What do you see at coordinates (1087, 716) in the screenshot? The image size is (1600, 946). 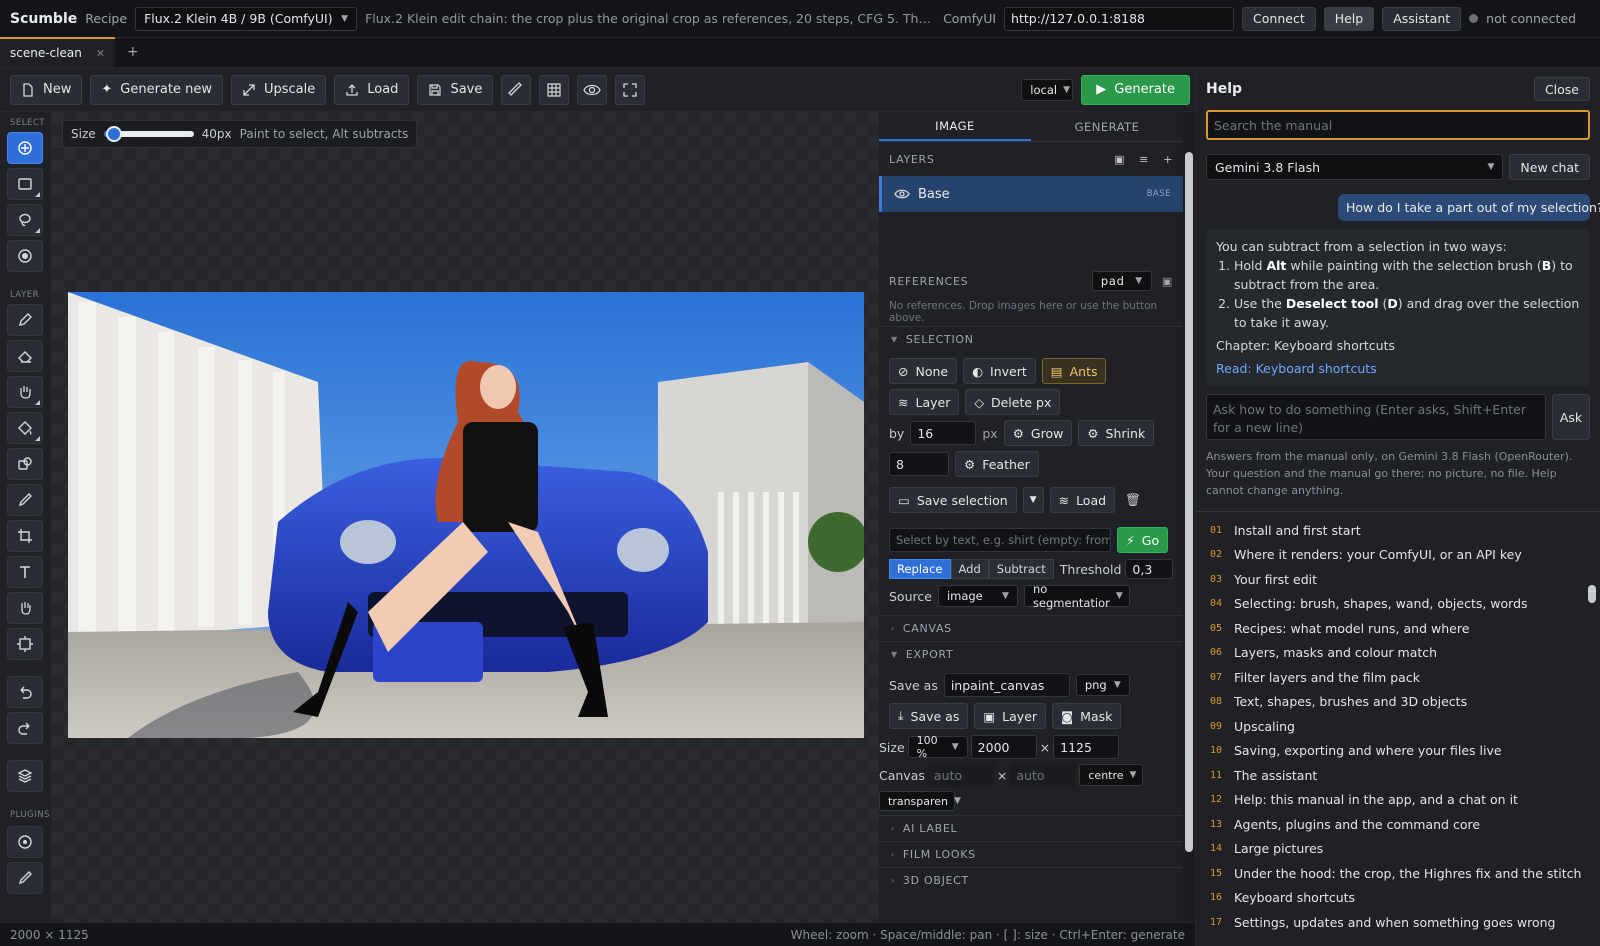 I see `export-mask-button: ◙ Mask` at bounding box center [1087, 716].